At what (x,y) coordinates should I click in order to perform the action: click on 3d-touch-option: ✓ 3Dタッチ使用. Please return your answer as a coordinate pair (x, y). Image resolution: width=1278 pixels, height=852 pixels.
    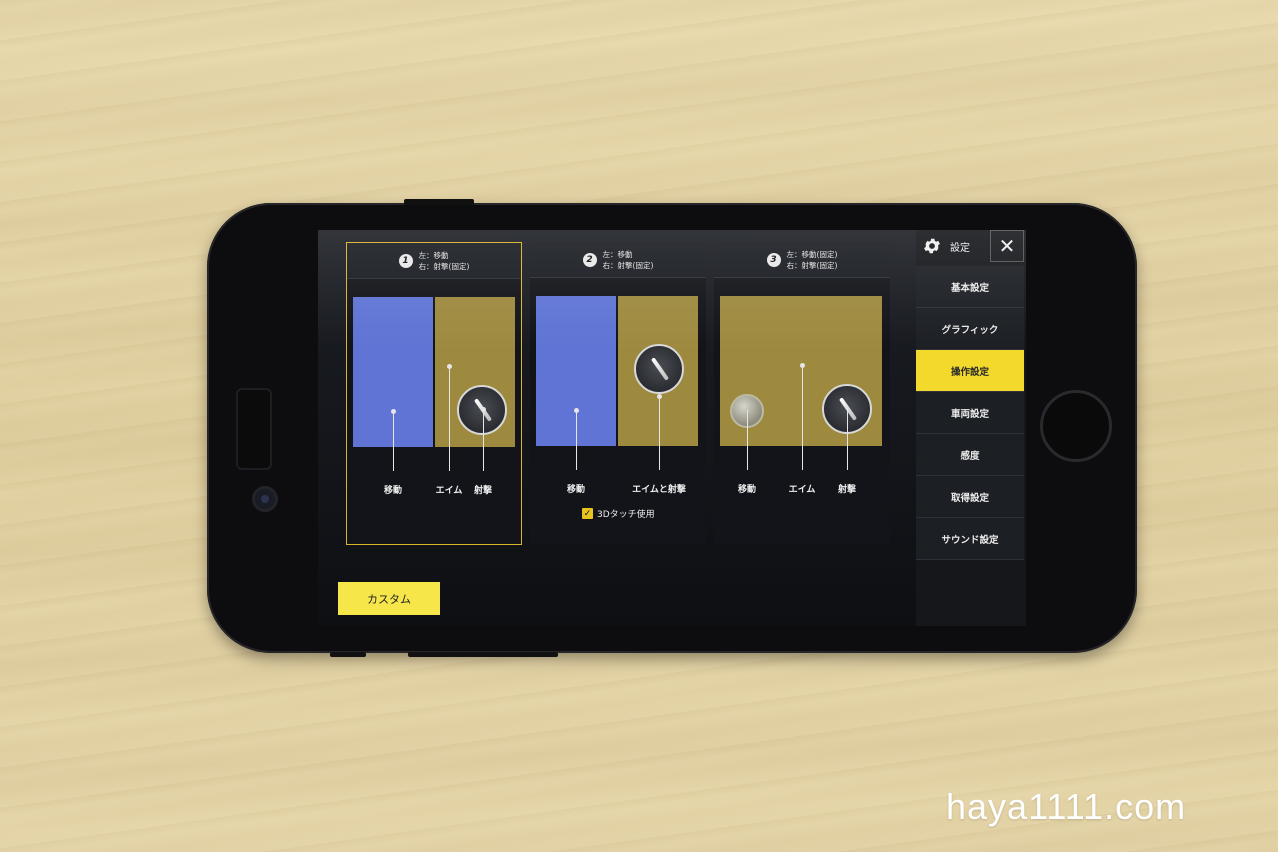
    Looking at the image, I should click on (618, 513).